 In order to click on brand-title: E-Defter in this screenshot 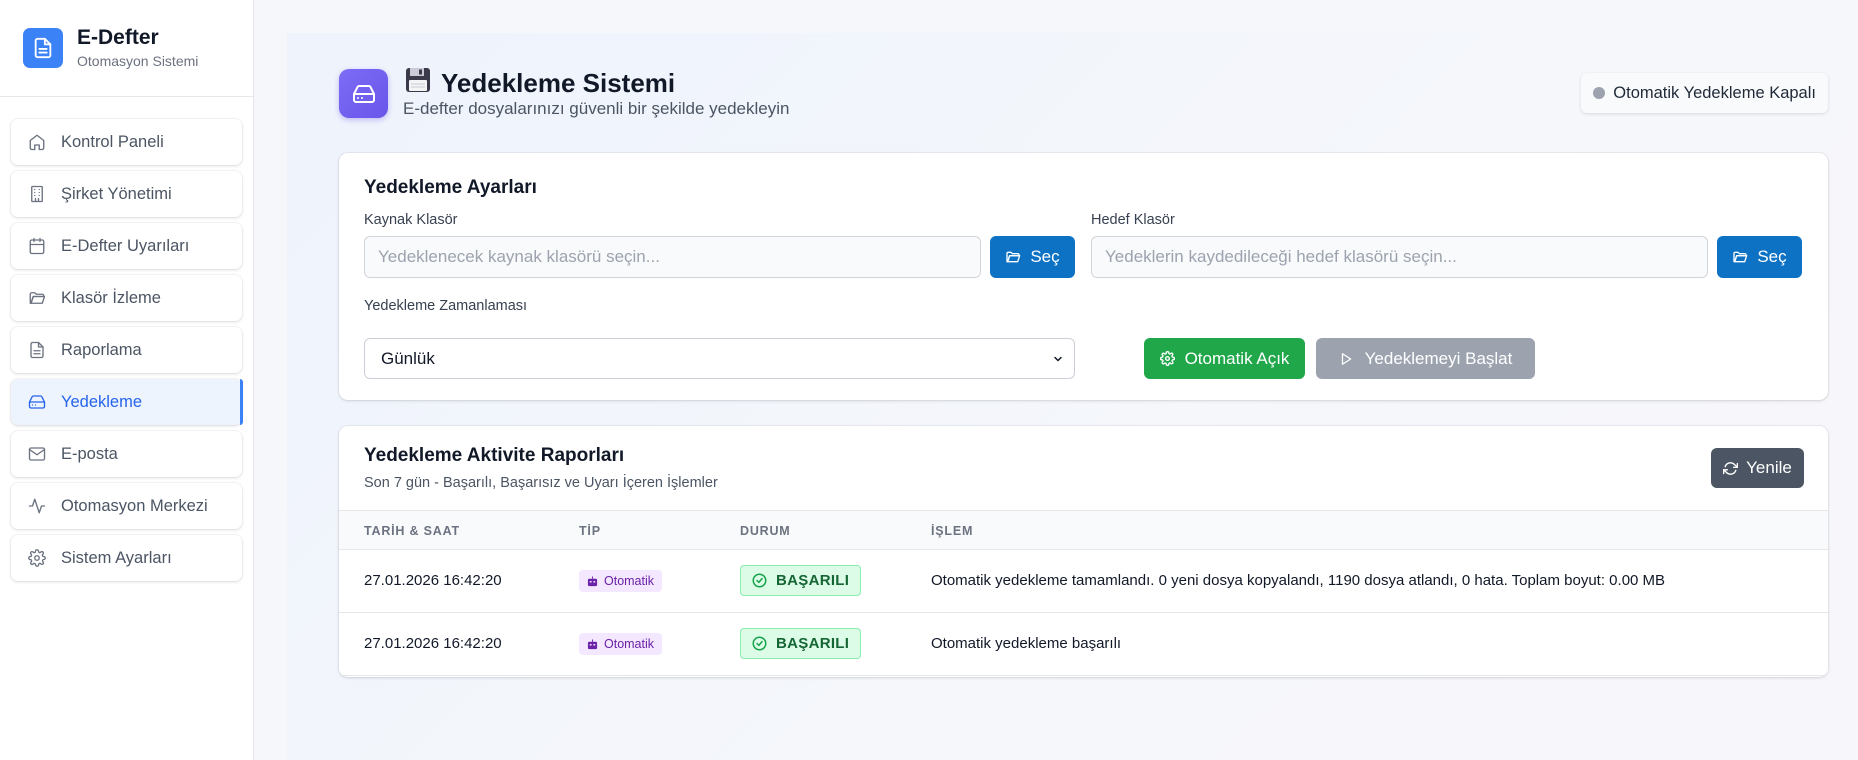, I will do `click(118, 37)`.